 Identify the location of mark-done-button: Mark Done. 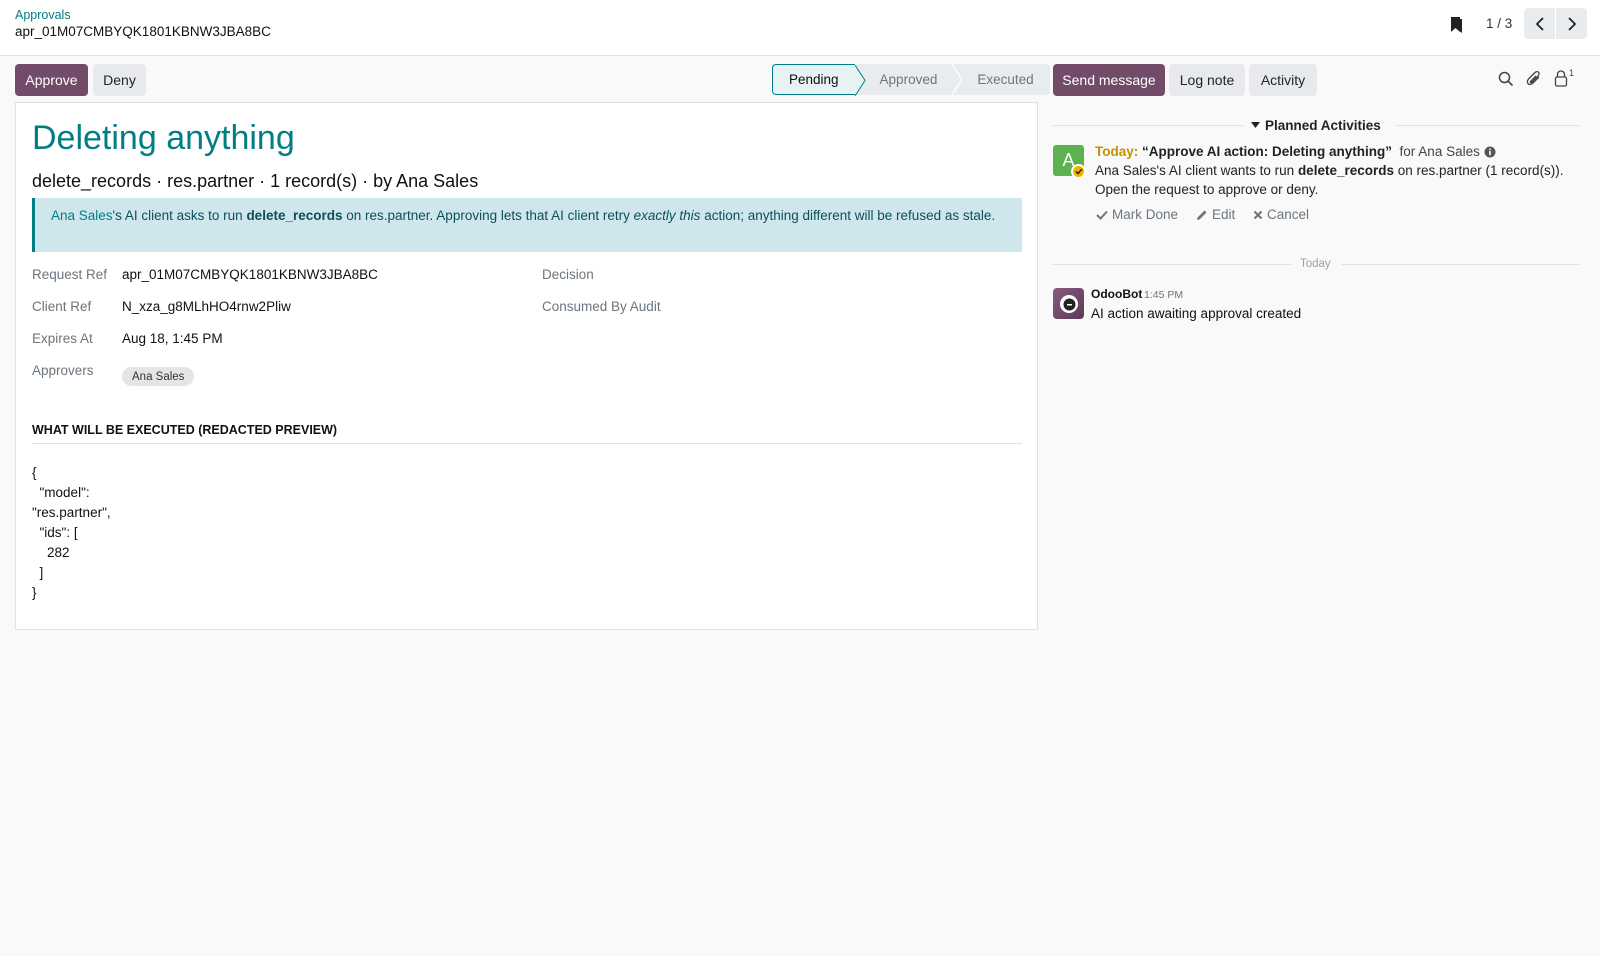
(1137, 214).